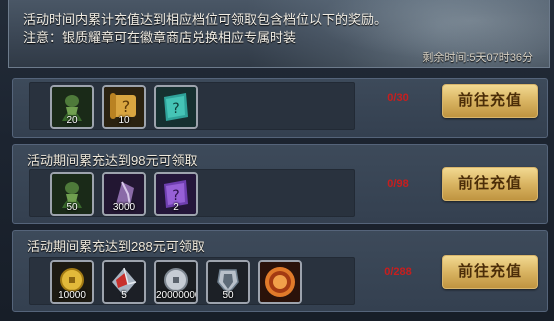 The image size is (554, 321). I want to click on green-warrior-figure-icon: 50, so click(72, 194).